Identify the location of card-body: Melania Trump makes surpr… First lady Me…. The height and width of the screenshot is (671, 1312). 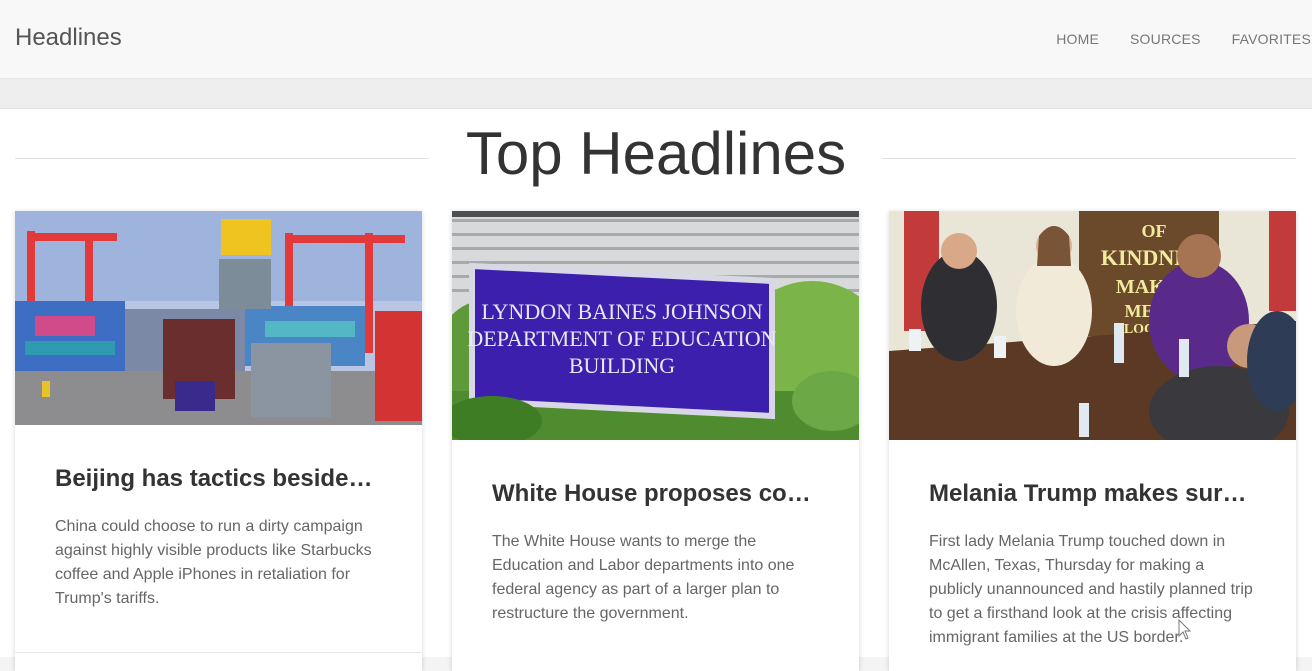
(1092, 565).